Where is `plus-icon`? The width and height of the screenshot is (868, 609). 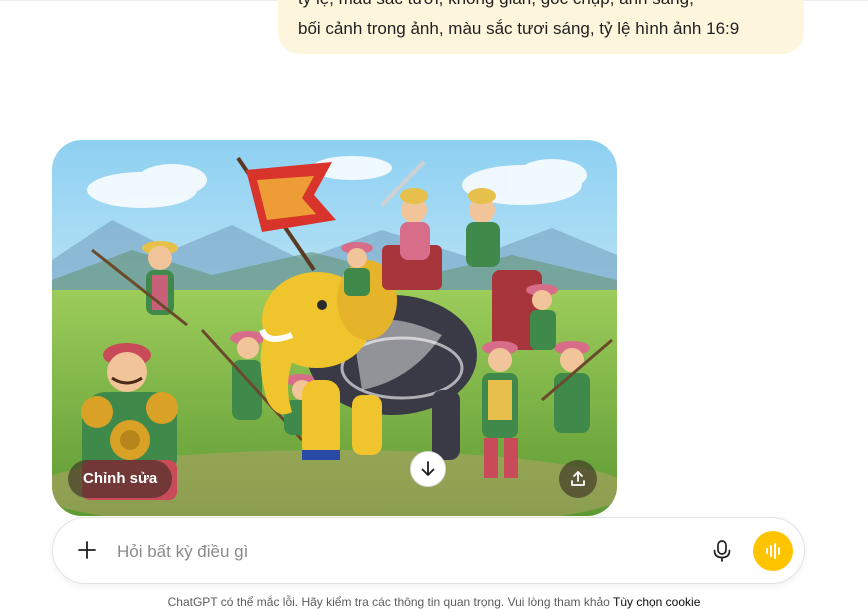
plus-icon is located at coordinates (87, 550).